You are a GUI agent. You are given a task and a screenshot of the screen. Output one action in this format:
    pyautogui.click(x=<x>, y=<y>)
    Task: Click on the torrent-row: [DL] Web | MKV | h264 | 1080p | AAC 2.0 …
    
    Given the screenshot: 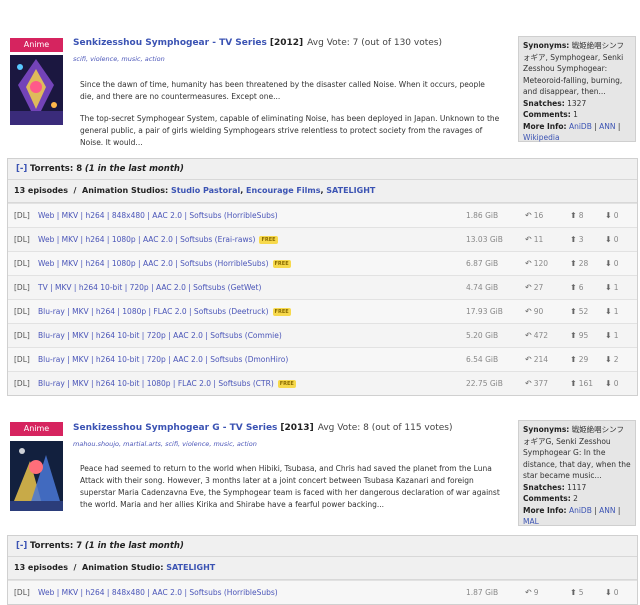 What is the action you would take?
    pyautogui.click(x=322, y=263)
    